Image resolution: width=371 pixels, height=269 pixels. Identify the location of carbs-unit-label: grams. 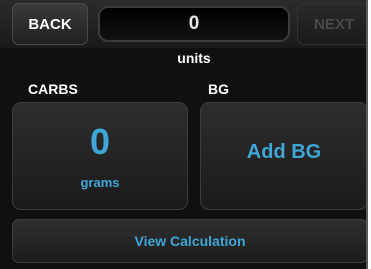
(100, 182).